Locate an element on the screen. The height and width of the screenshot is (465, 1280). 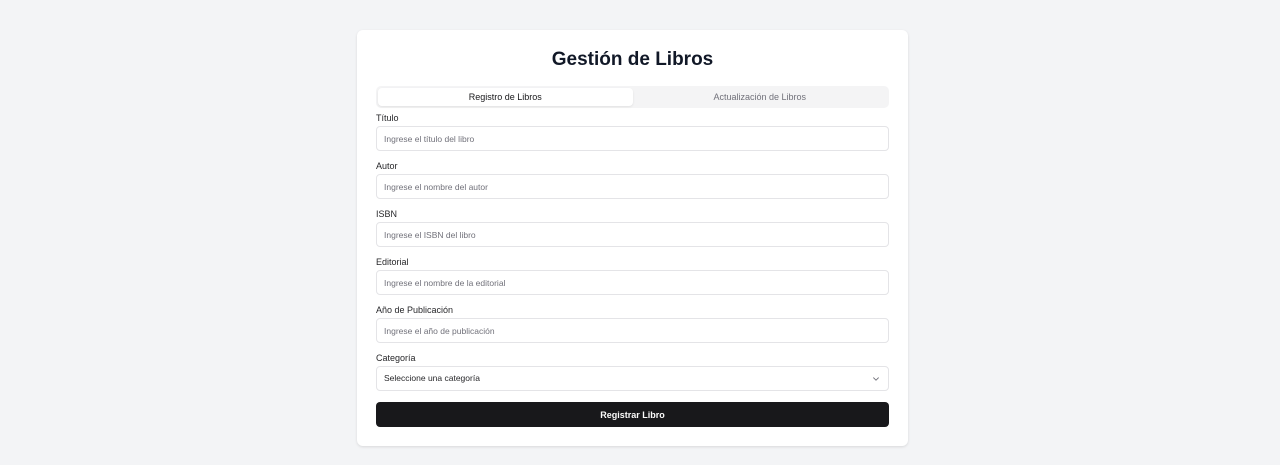
title-field-group: Título is located at coordinates (632, 135).